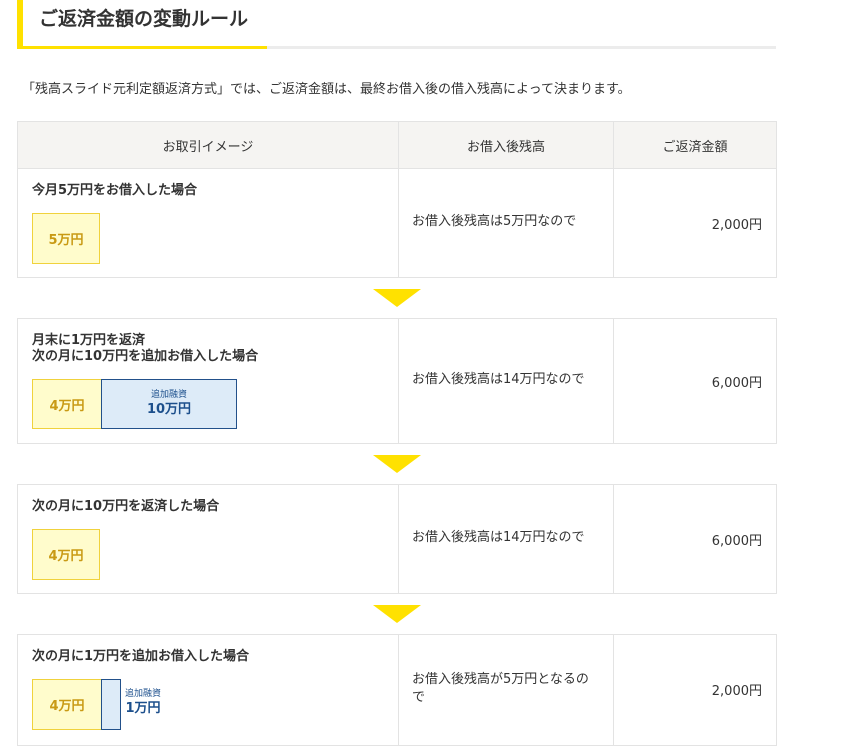 Image resolution: width=859 pixels, height=748 pixels. Describe the element at coordinates (208, 147) in the screenshot. I see `header-transaction-image: お取引イメージ` at that location.